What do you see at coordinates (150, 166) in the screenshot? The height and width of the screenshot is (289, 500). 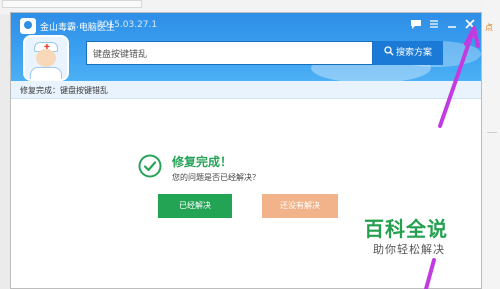 I see `check-circle-icon` at bounding box center [150, 166].